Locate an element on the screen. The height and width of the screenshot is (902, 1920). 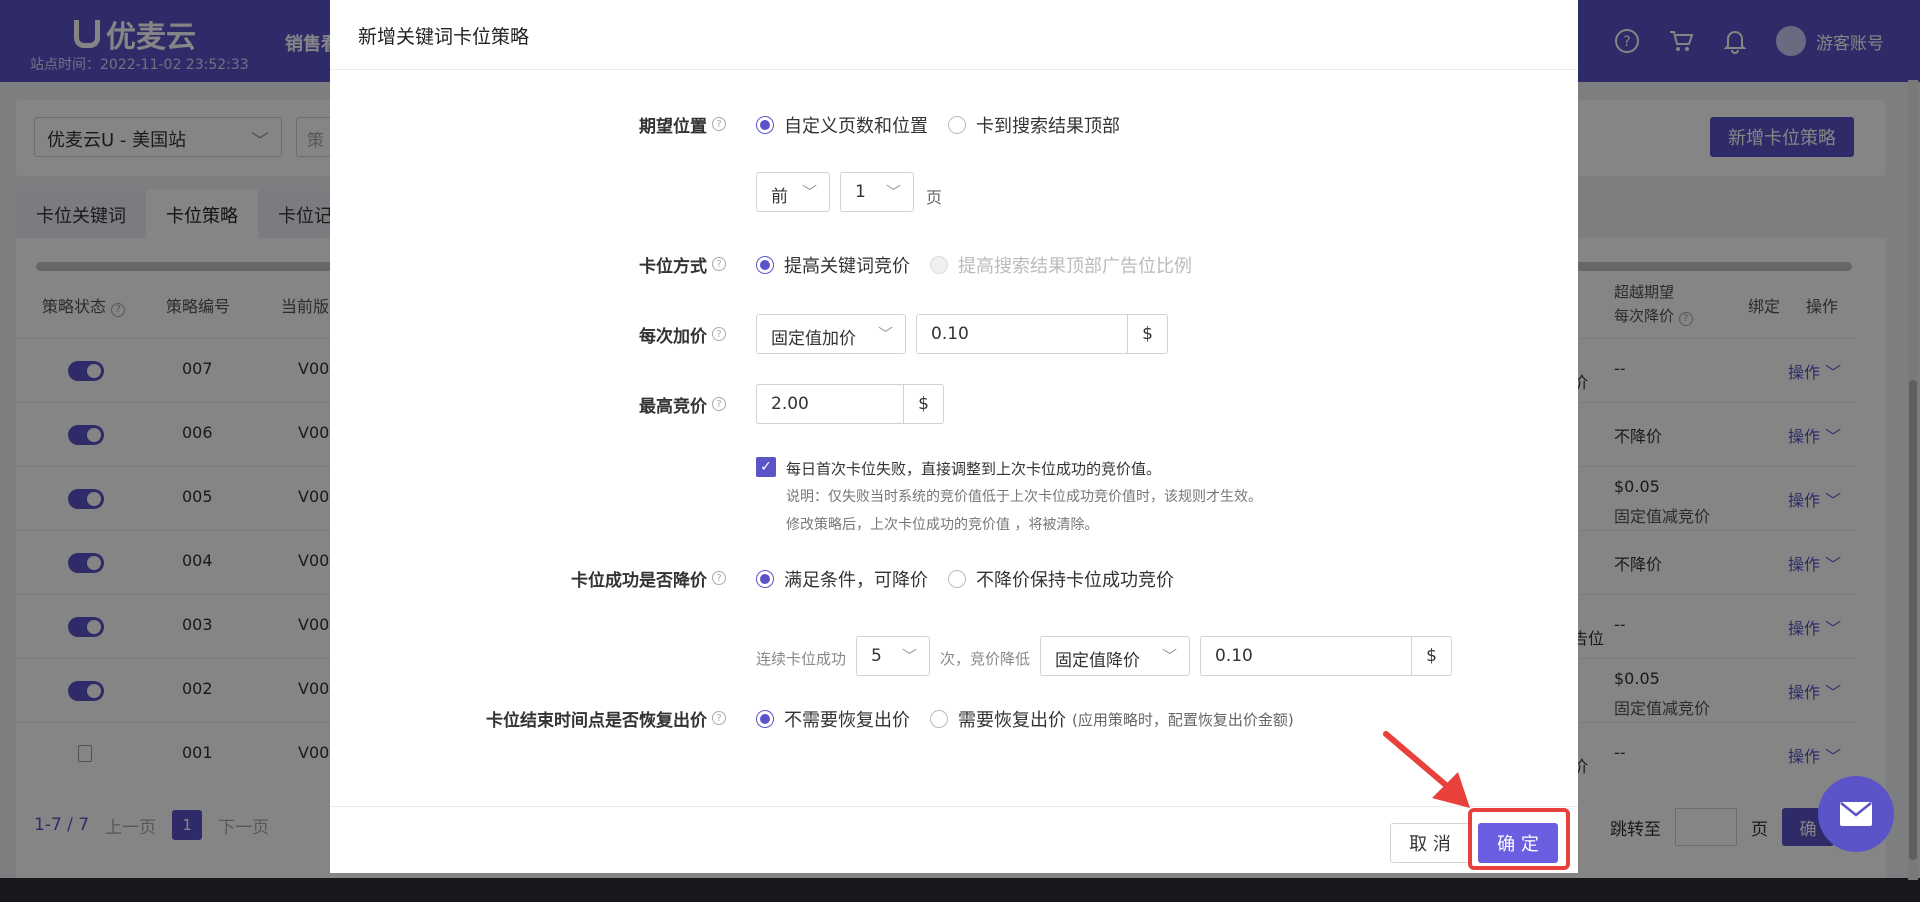
annotation-arrow-icon is located at coordinates (1426, 769).